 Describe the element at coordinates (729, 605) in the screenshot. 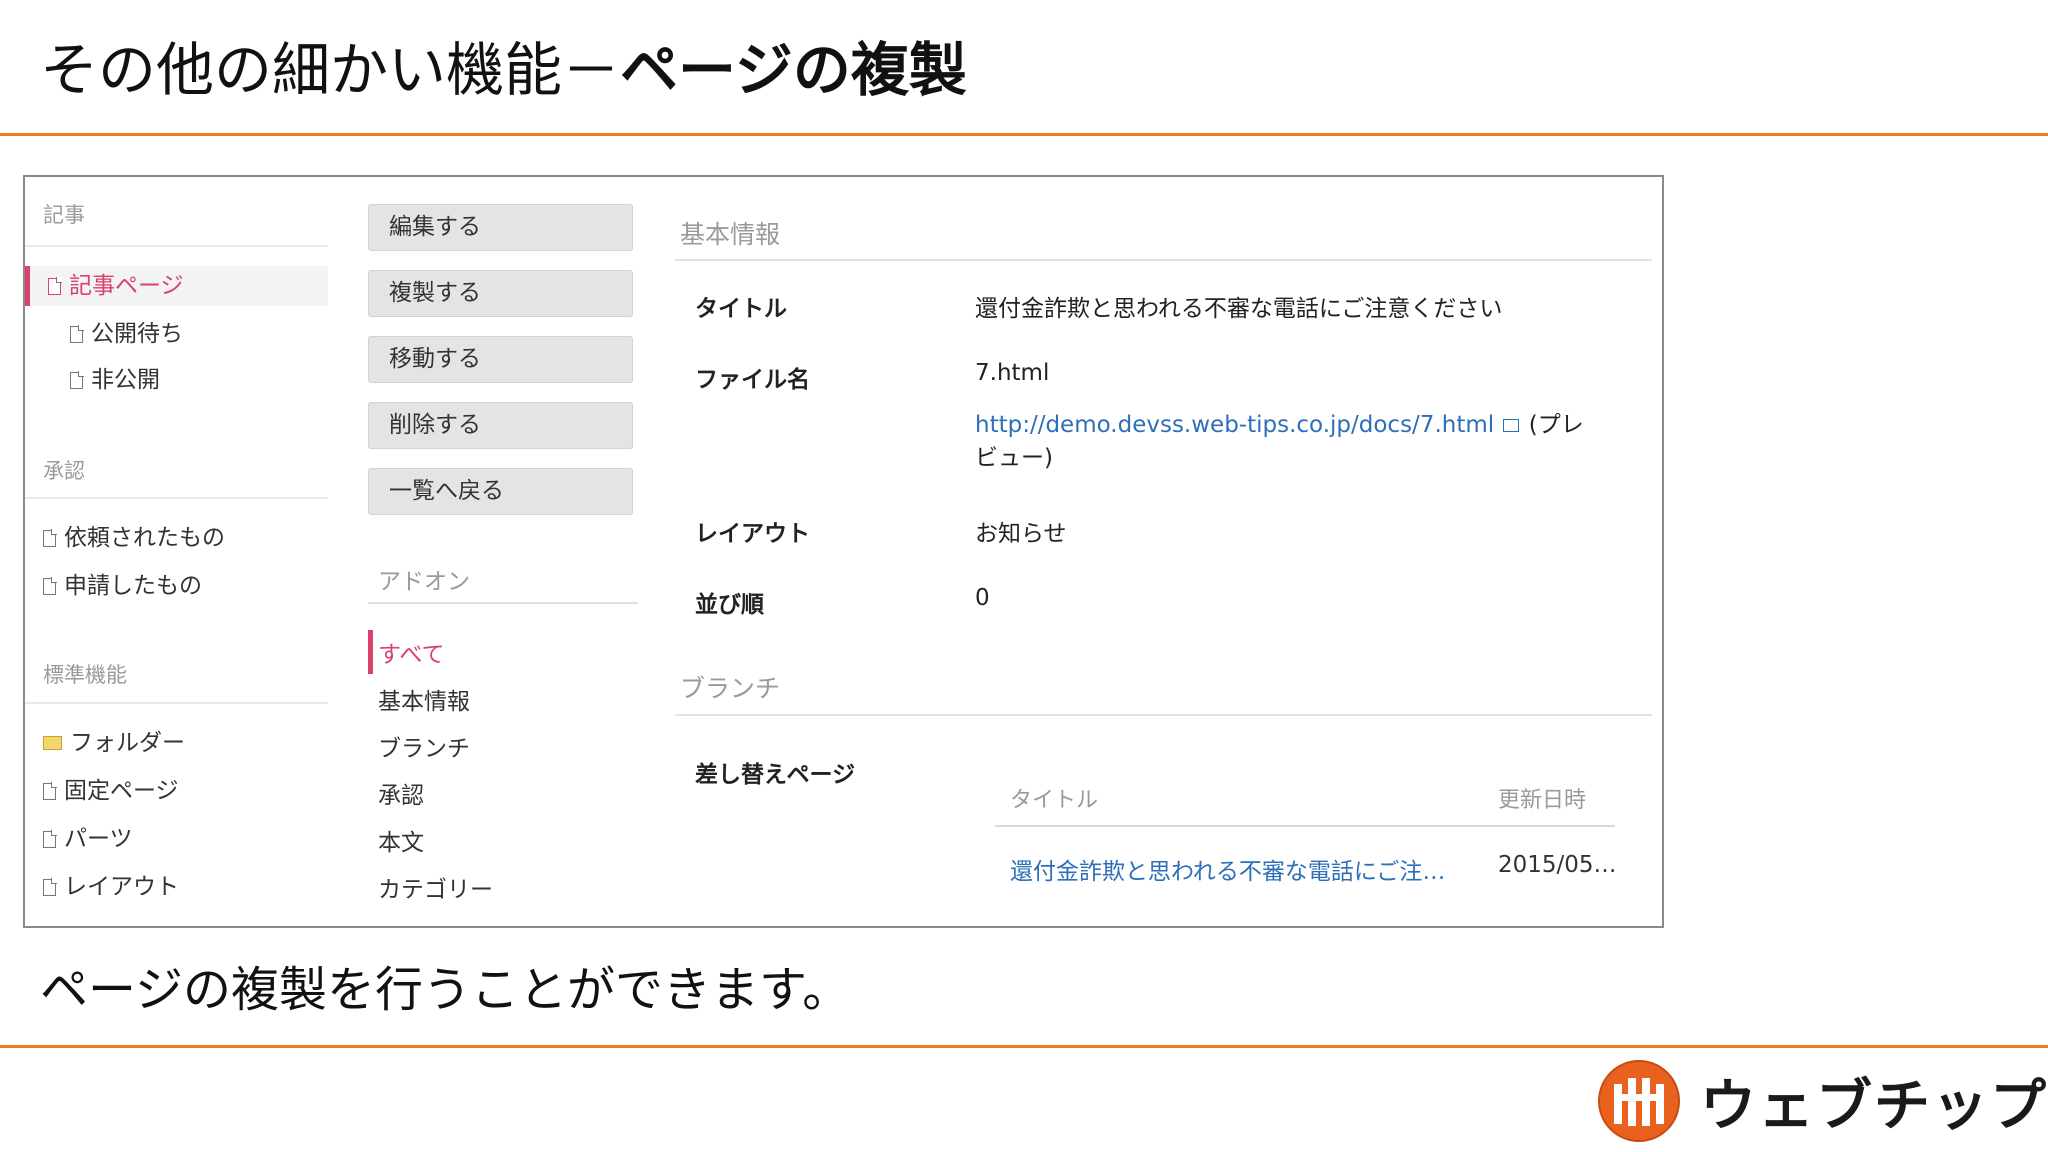

I see `field-label-order: 並び順` at that location.